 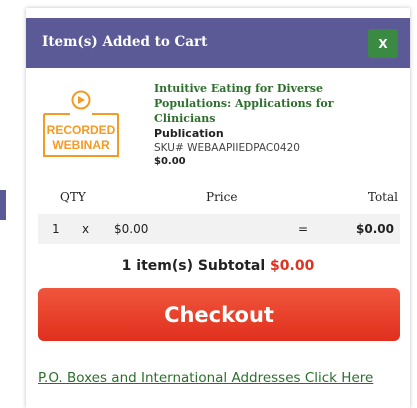 What do you see at coordinates (382, 197) in the screenshot?
I see `total-header: Total` at bounding box center [382, 197].